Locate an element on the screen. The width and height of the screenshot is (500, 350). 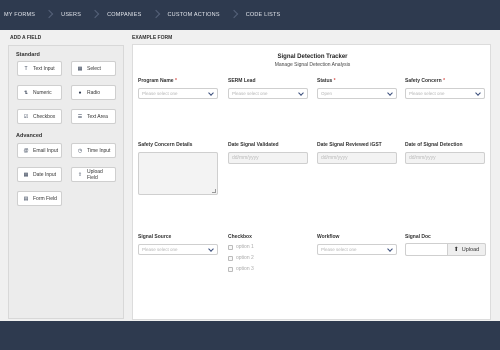
date-signal-detection-label: Date of Signal Detection is located at coordinates (434, 145).